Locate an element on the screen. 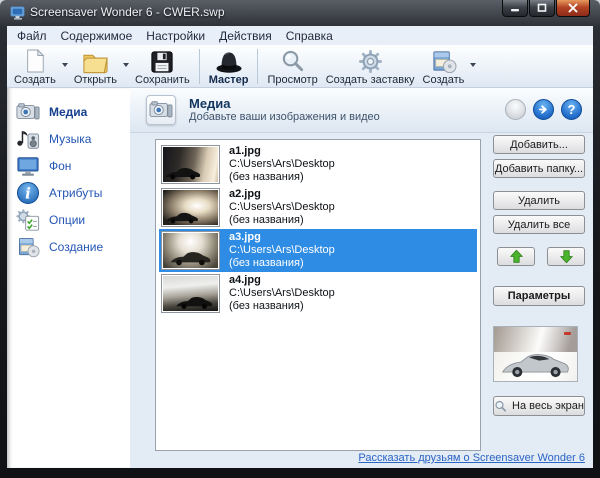 The width and height of the screenshot is (600, 478). page-subtitle: Добавьте ваши изображения и видео is located at coordinates (284, 117).